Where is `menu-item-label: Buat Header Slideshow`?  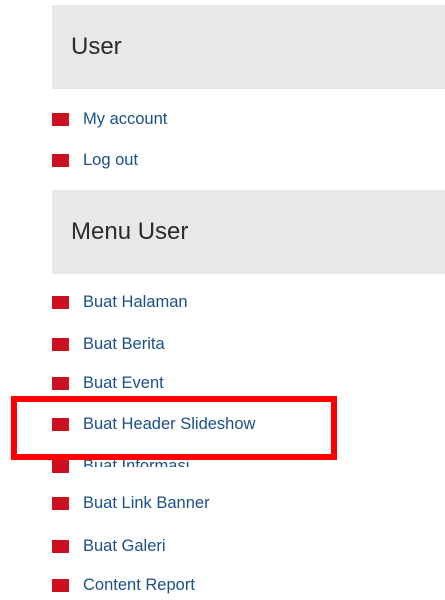 menu-item-label: Buat Header Slideshow is located at coordinates (169, 423).